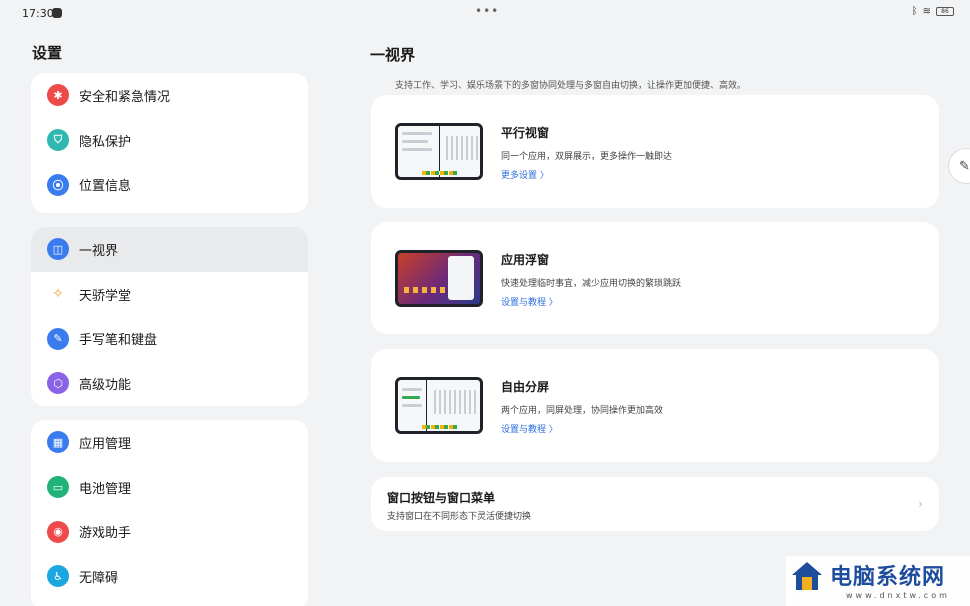 This screenshot has height=606, width=970. I want to click on settings-group-apps: ▦ 应用管理 ▭ 电池管理 ◉ 游戏助手 ♿ 无障碍, so click(169, 513).